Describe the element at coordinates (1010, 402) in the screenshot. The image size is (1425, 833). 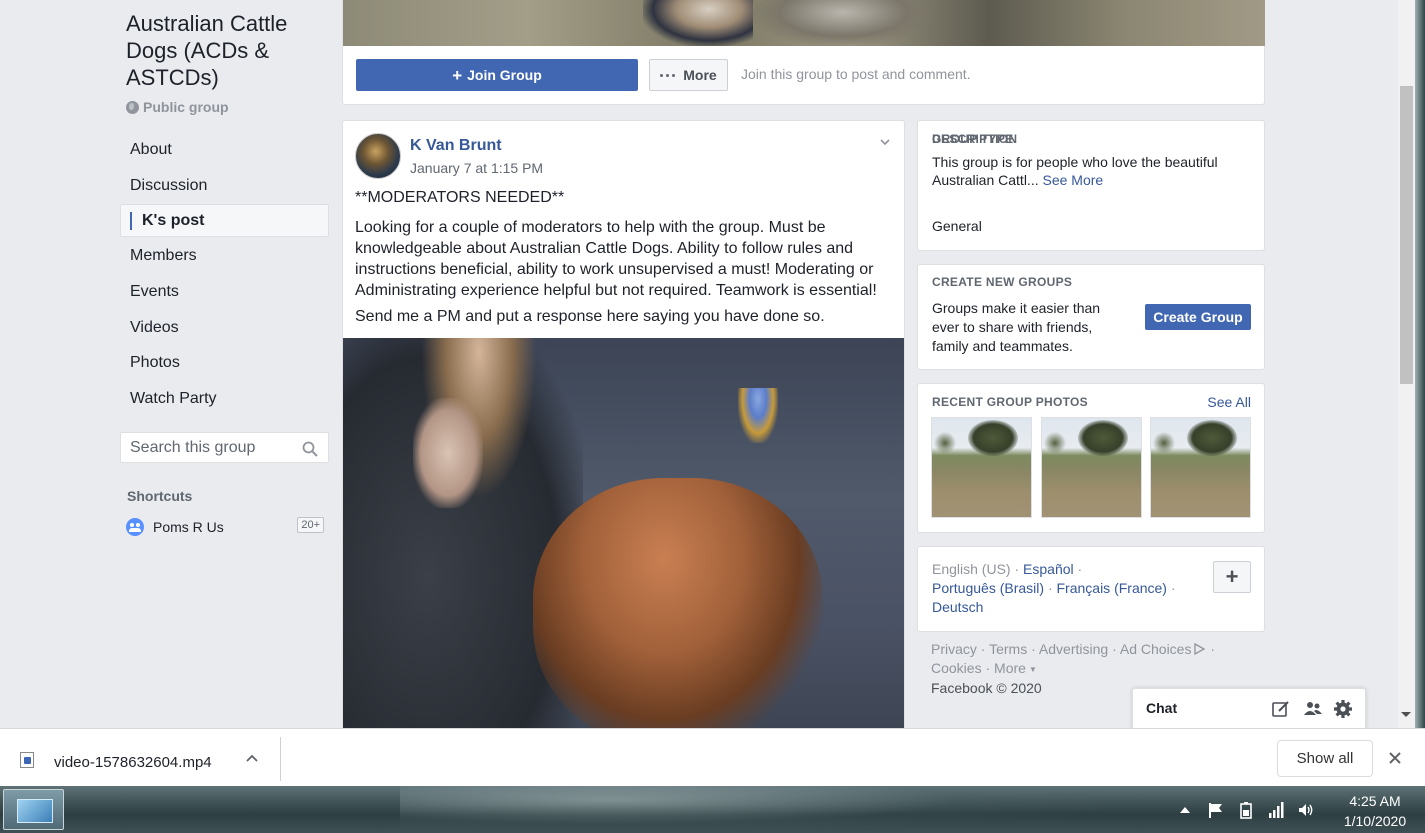
I see `recent-photos-header: RECENT GROUP PHOTOS` at that location.